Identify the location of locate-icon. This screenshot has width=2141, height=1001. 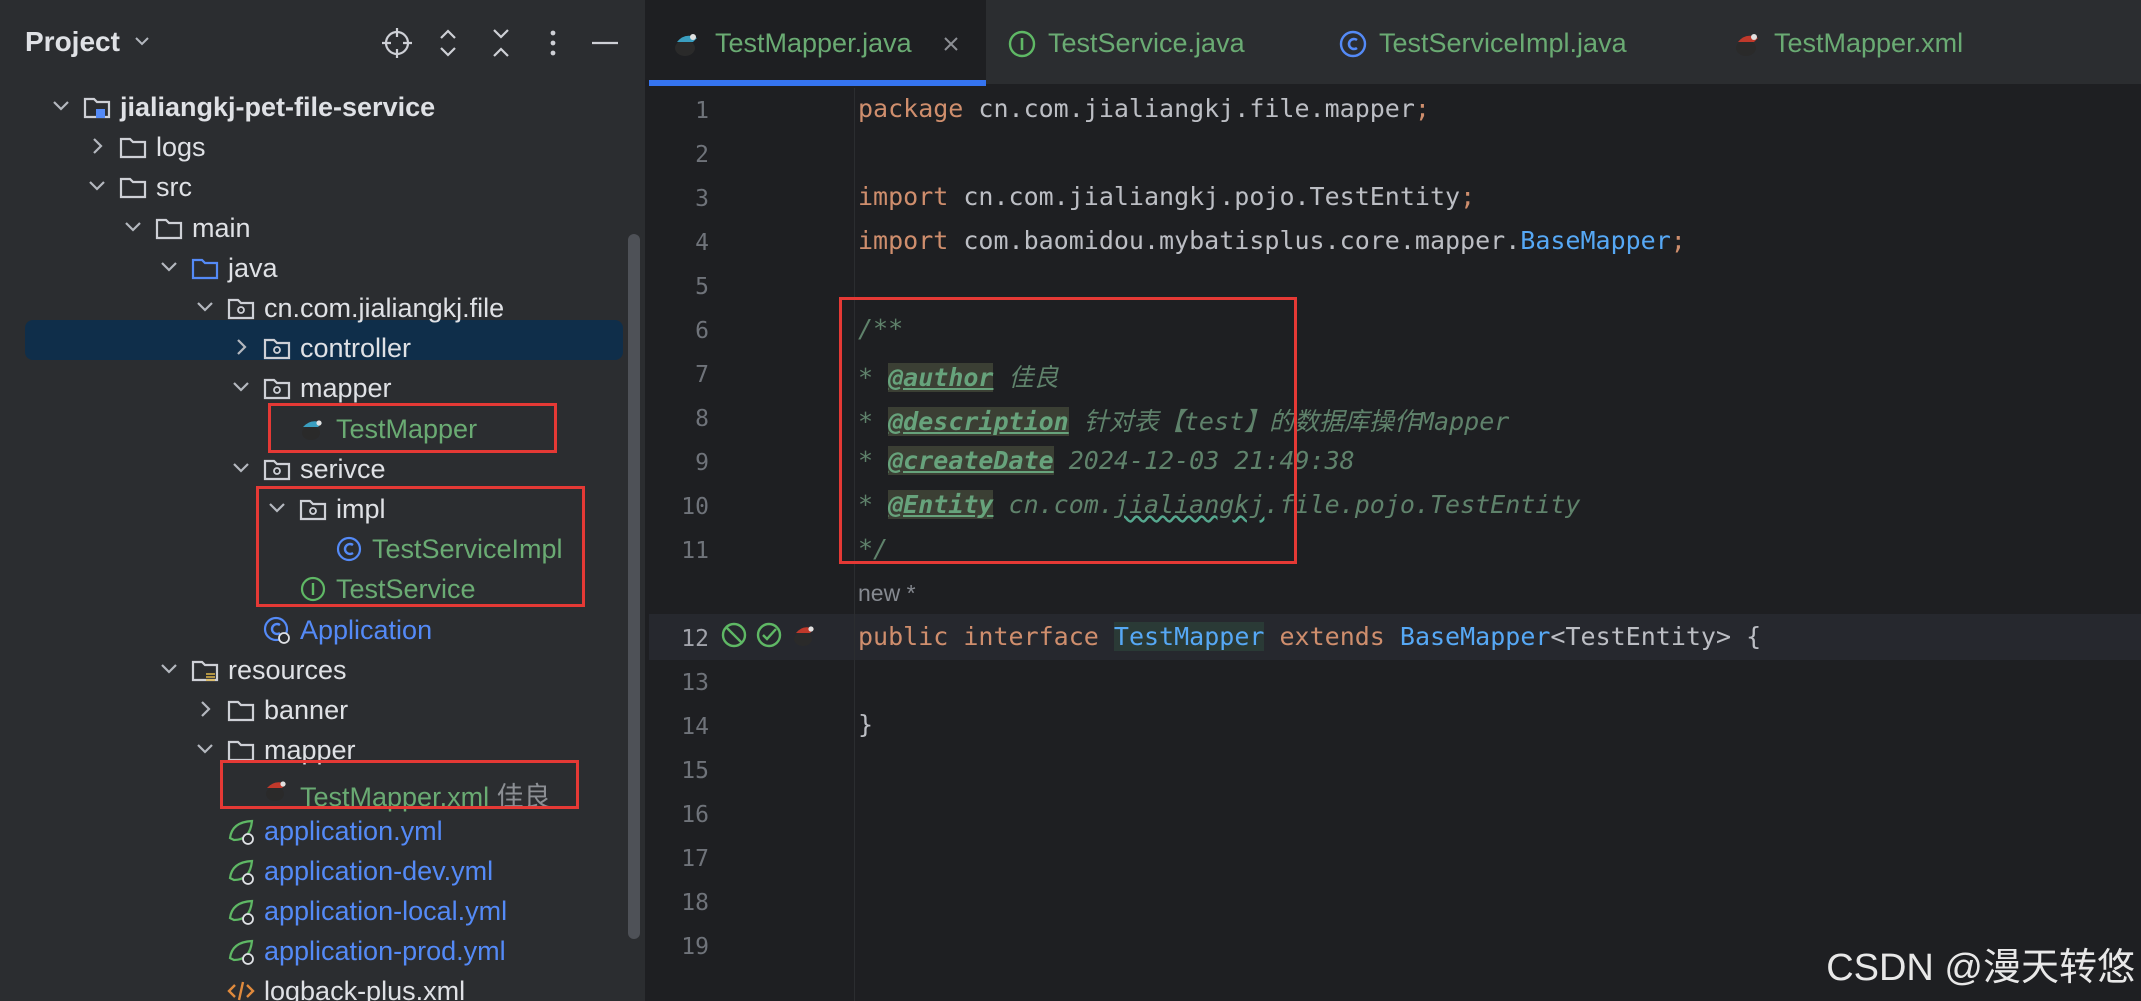
(397, 43).